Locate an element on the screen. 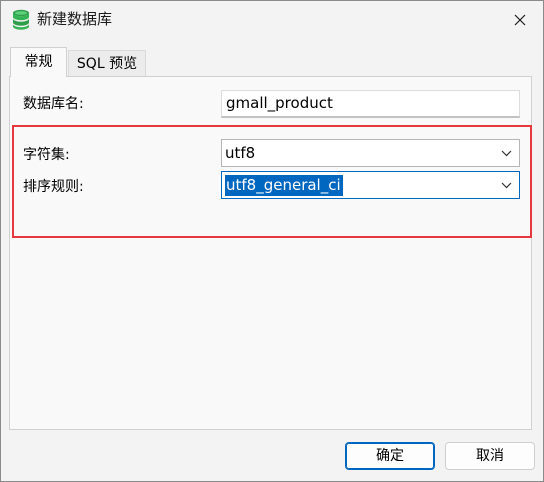 The width and height of the screenshot is (544, 482). title-bar: 新建数据库 is located at coordinates (272, 19).